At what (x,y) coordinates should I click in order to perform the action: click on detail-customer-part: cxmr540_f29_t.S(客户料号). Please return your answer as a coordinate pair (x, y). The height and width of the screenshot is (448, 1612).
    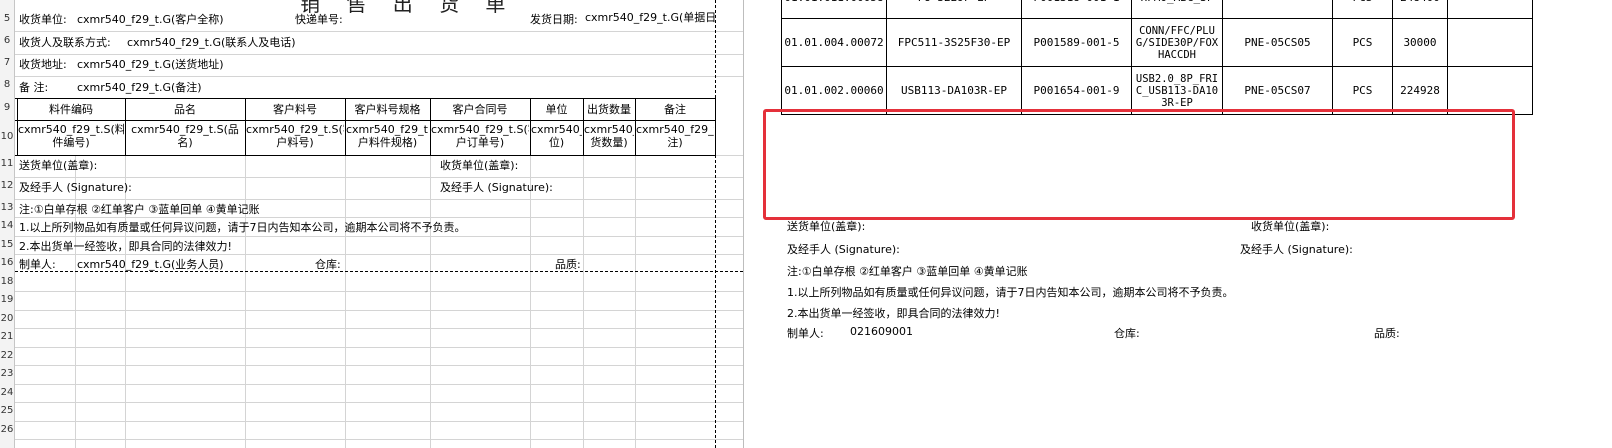
    Looking at the image, I should click on (295, 138).